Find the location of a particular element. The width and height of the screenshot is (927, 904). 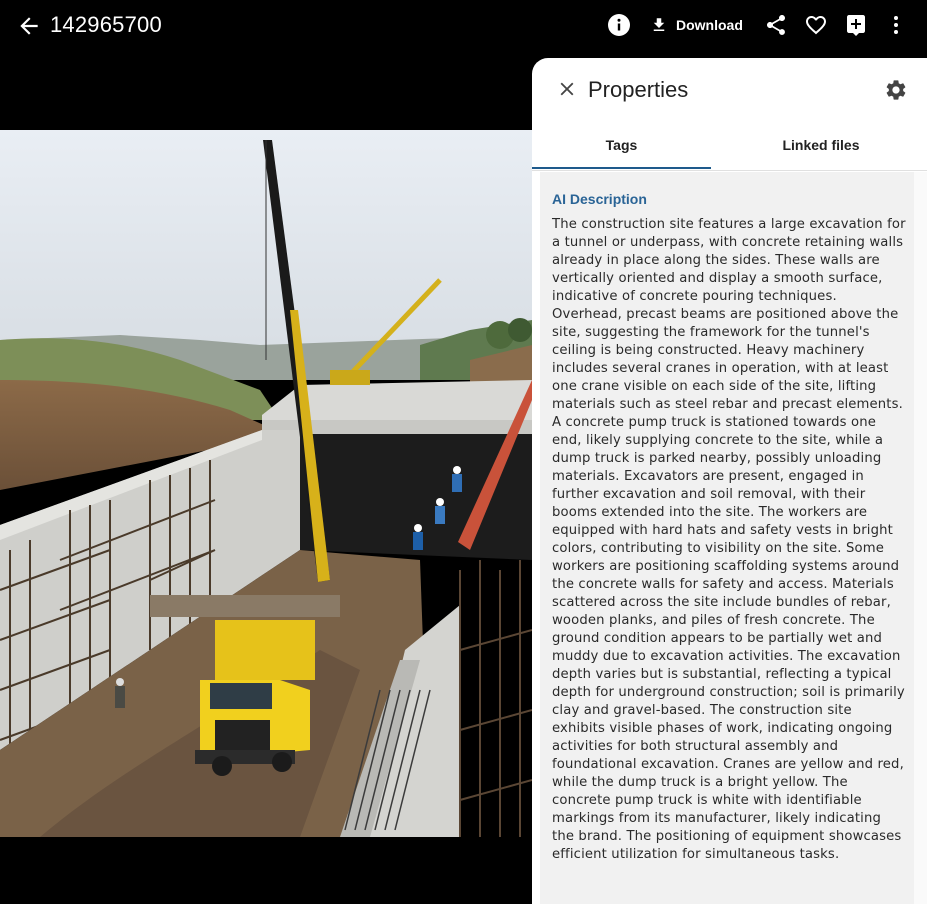

info-icon is located at coordinates (619, 25).